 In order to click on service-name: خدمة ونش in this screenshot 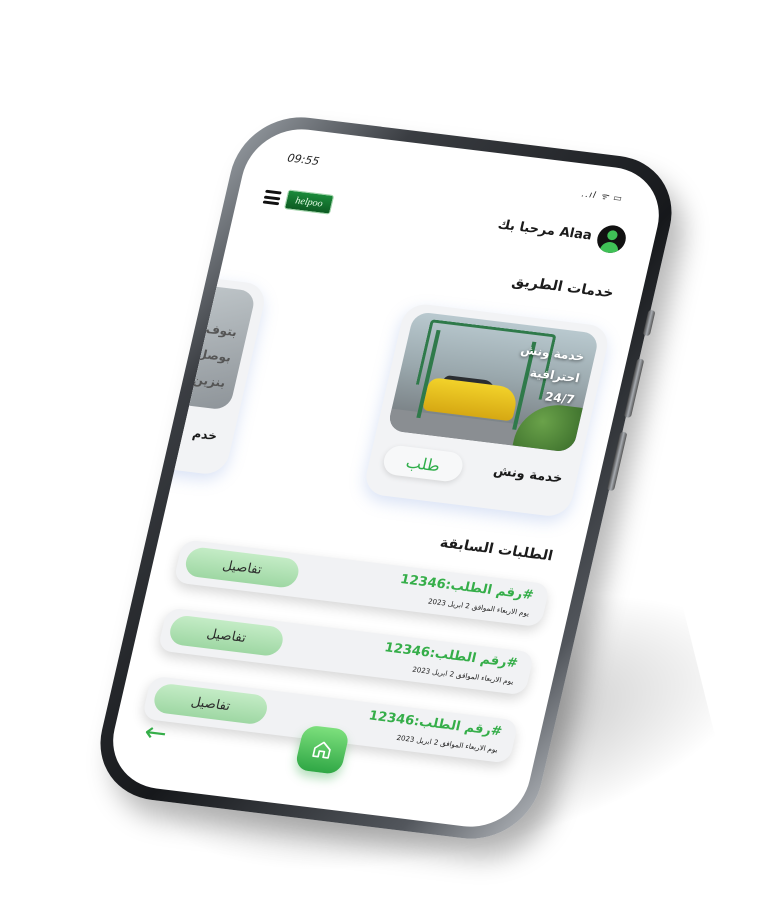, I will do `click(528, 475)`.